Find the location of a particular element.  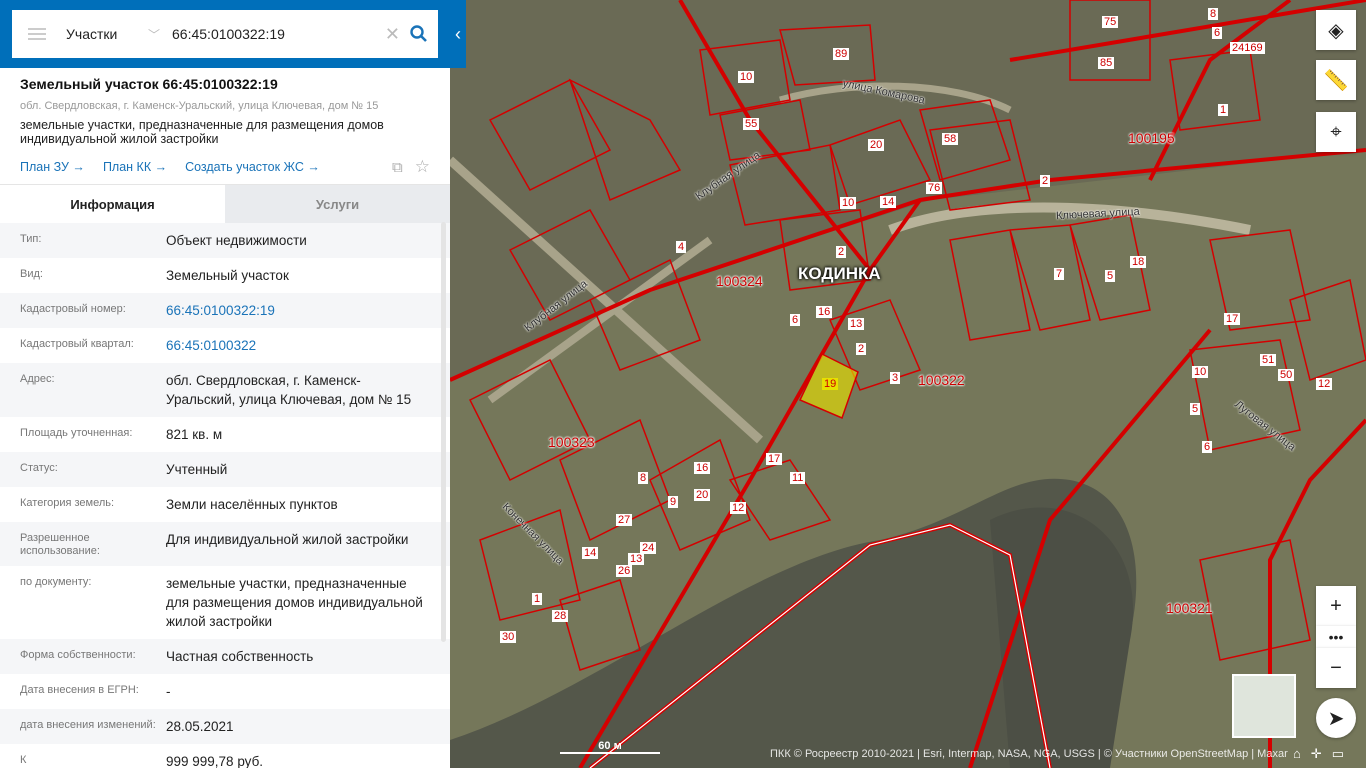

info-row: дата внесения изменений: 28.05.2021 is located at coordinates (225, 726).